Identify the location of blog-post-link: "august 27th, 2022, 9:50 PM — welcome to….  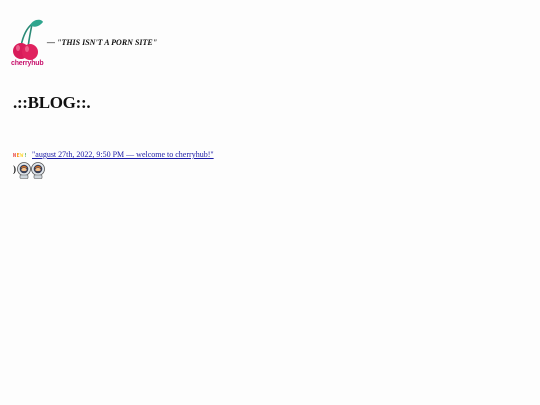
(123, 154).